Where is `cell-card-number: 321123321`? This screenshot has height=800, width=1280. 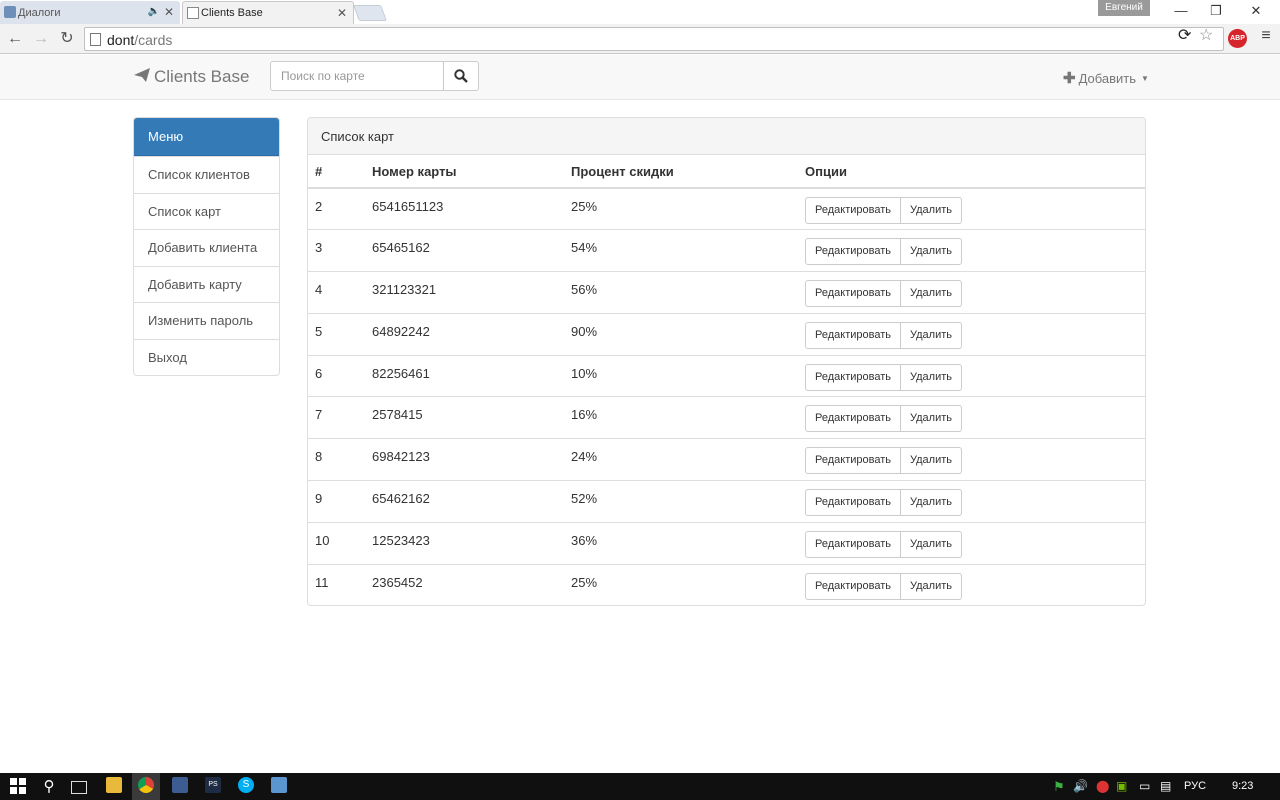
cell-card-number: 321123321 is located at coordinates (464, 292).